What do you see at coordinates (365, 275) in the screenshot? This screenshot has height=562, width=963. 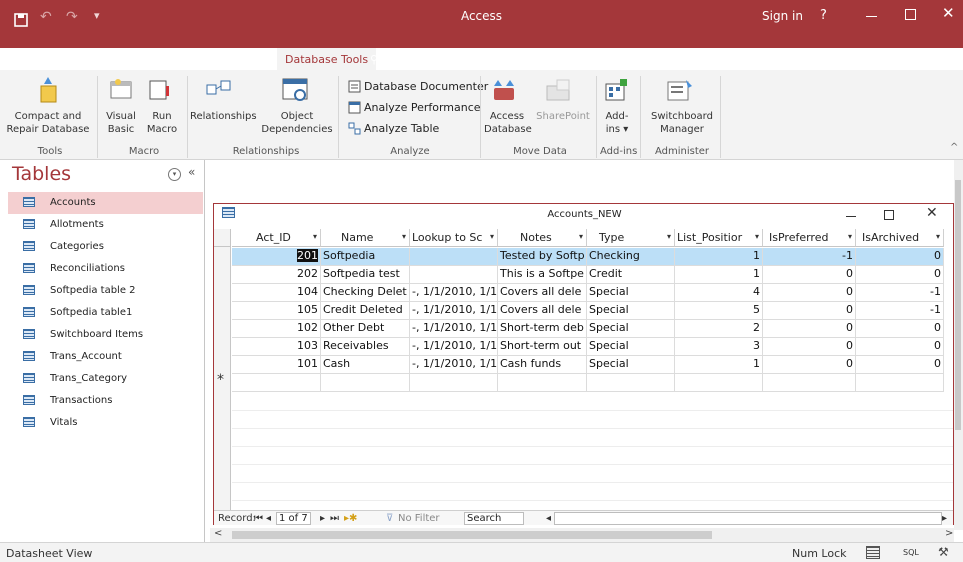 I see `cell-name: Softpedia test` at bounding box center [365, 275].